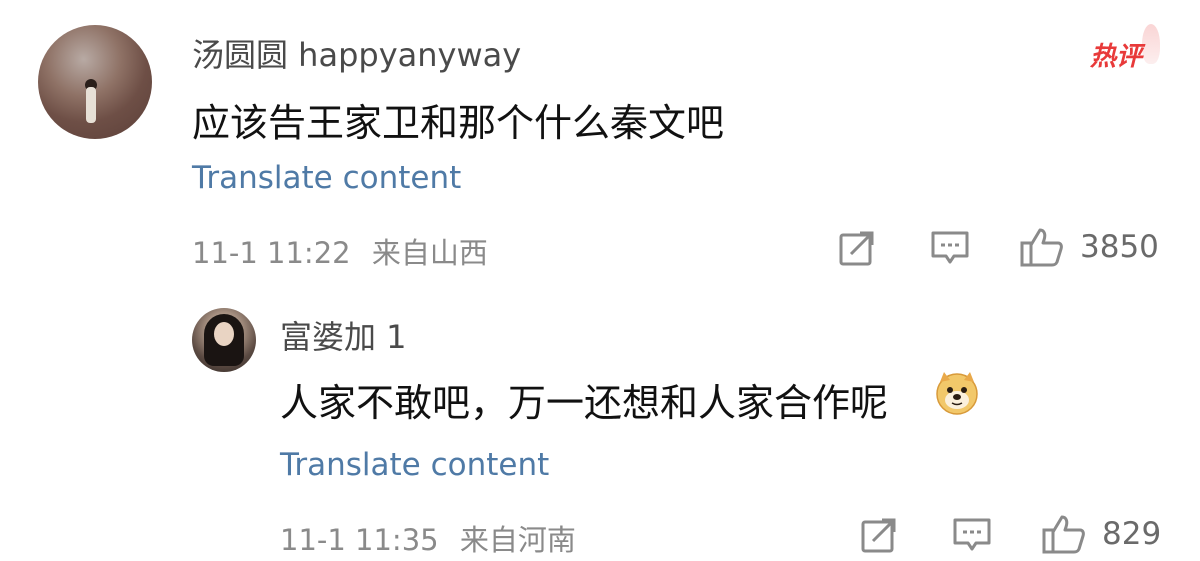 This screenshot has height=561, width=1200. Describe the element at coordinates (95, 82) in the screenshot. I see `avatar` at that location.